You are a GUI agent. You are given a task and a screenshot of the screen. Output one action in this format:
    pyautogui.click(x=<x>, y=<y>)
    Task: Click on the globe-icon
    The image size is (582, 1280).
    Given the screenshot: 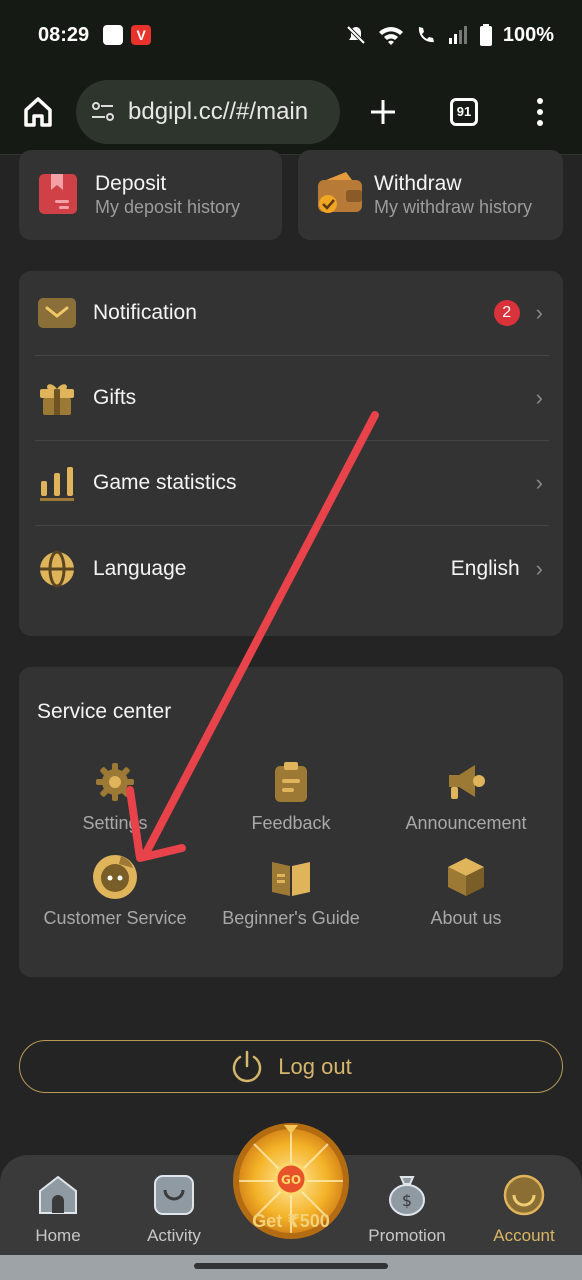 What is the action you would take?
    pyautogui.click(x=57, y=568)
    